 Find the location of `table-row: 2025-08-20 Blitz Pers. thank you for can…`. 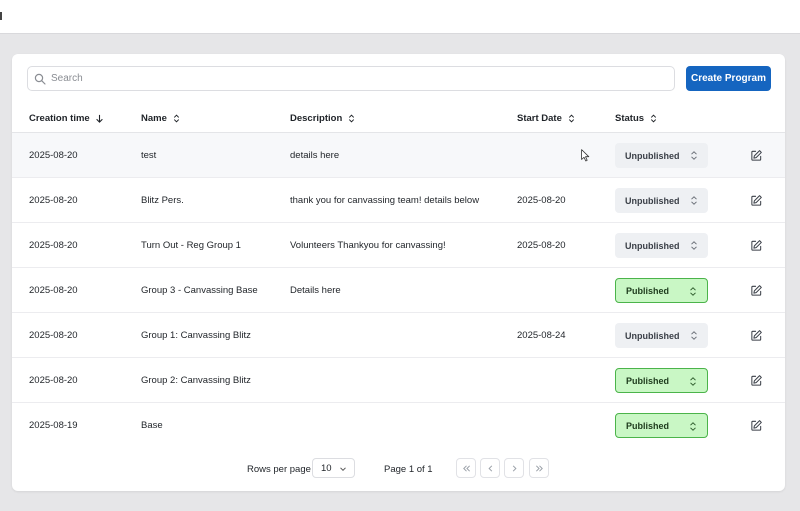

table-row: 2025-08-20 Blitz Pers. thank you for can… is located at coordinates (398, 200).